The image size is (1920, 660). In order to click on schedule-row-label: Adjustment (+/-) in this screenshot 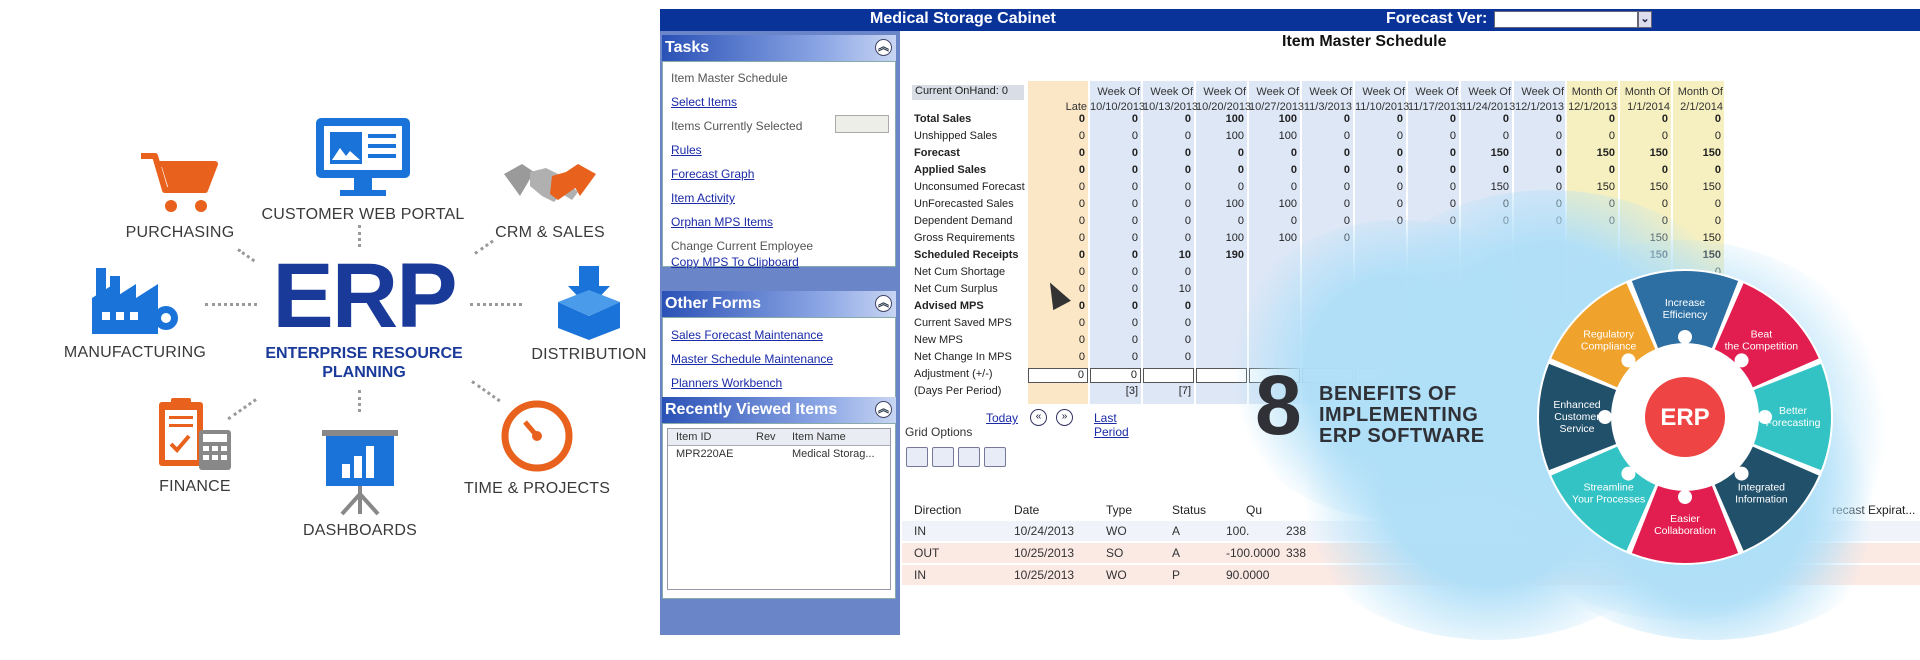, I will do `click(953, 374)`.